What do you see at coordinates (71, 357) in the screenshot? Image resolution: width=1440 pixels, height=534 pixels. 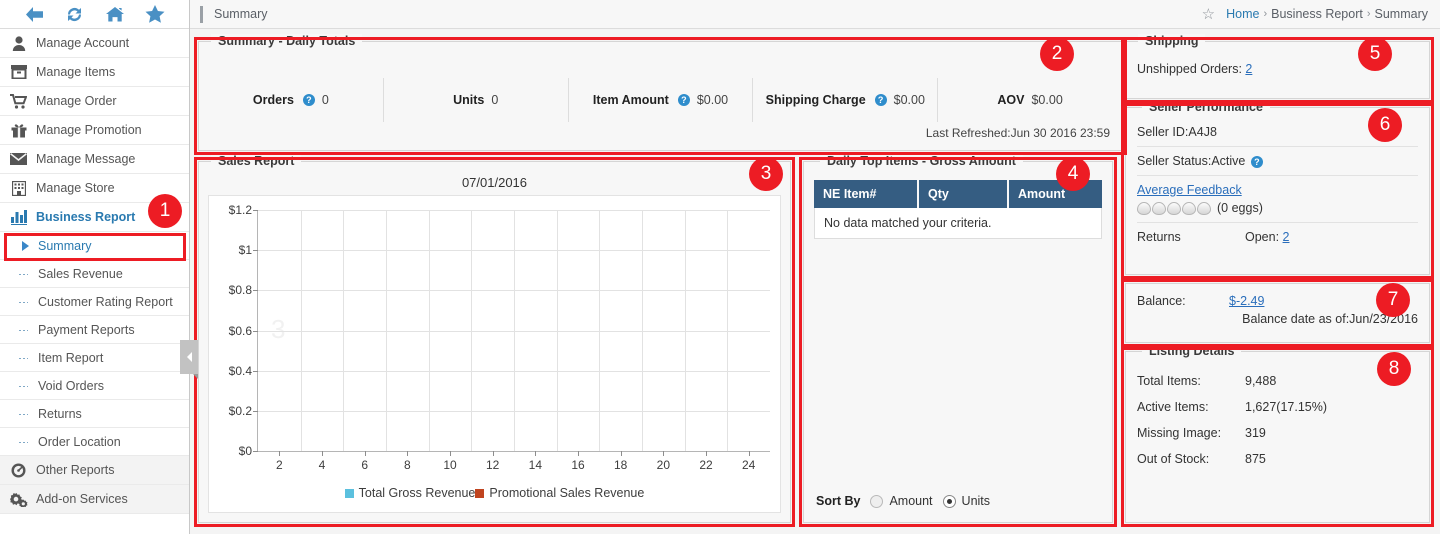 I see `sidebar-subitem-label: Item Report` at bounding box center [71, 357].